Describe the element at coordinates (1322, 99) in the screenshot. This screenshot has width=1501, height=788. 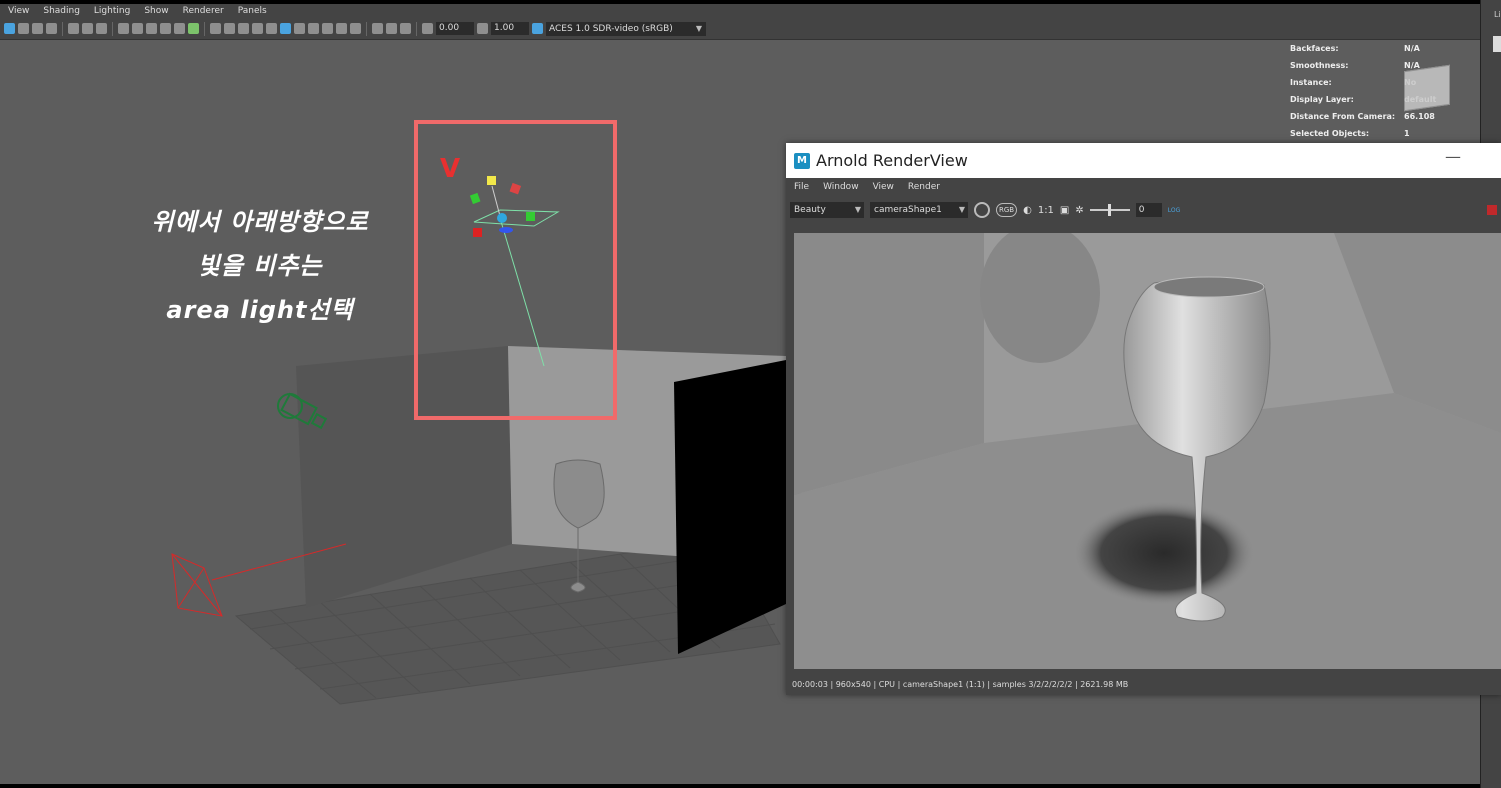
I see `hud-label: Display Layer:` at that location.